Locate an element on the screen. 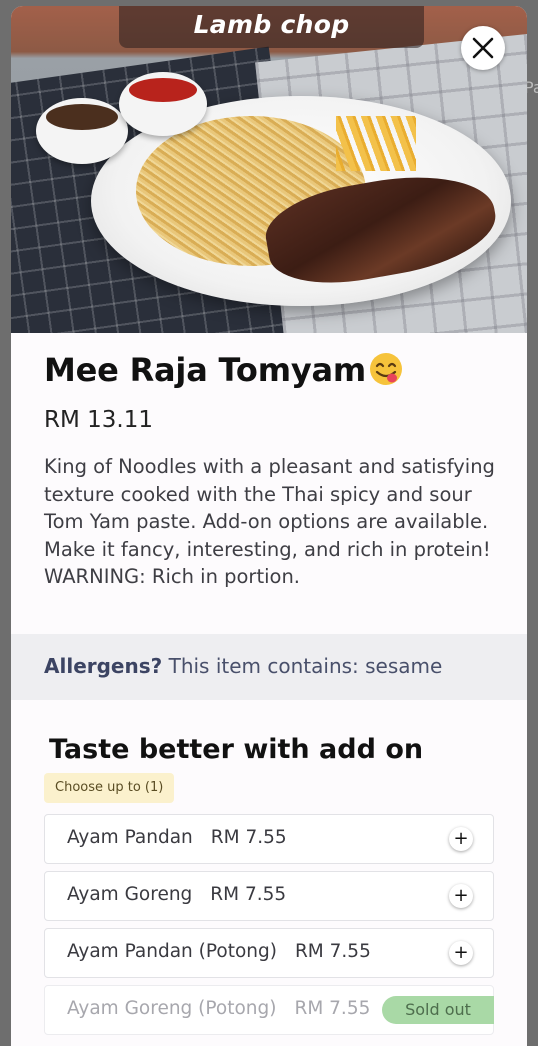 This screenshot has height=1046, width=538. allergen-detail: This item contains: sesame is located at coordinates (305, 666).